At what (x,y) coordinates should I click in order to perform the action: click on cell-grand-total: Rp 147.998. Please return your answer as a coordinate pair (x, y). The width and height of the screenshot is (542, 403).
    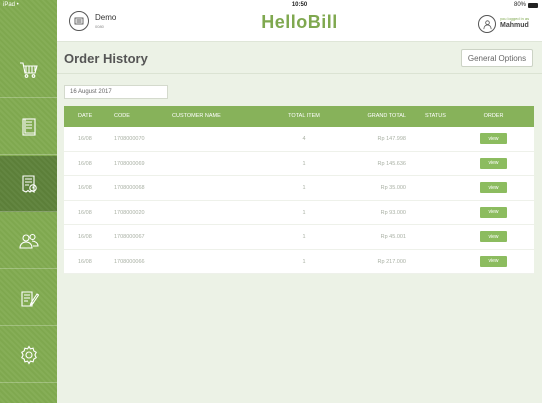
    Looking at the image, I should click on (391, 139).